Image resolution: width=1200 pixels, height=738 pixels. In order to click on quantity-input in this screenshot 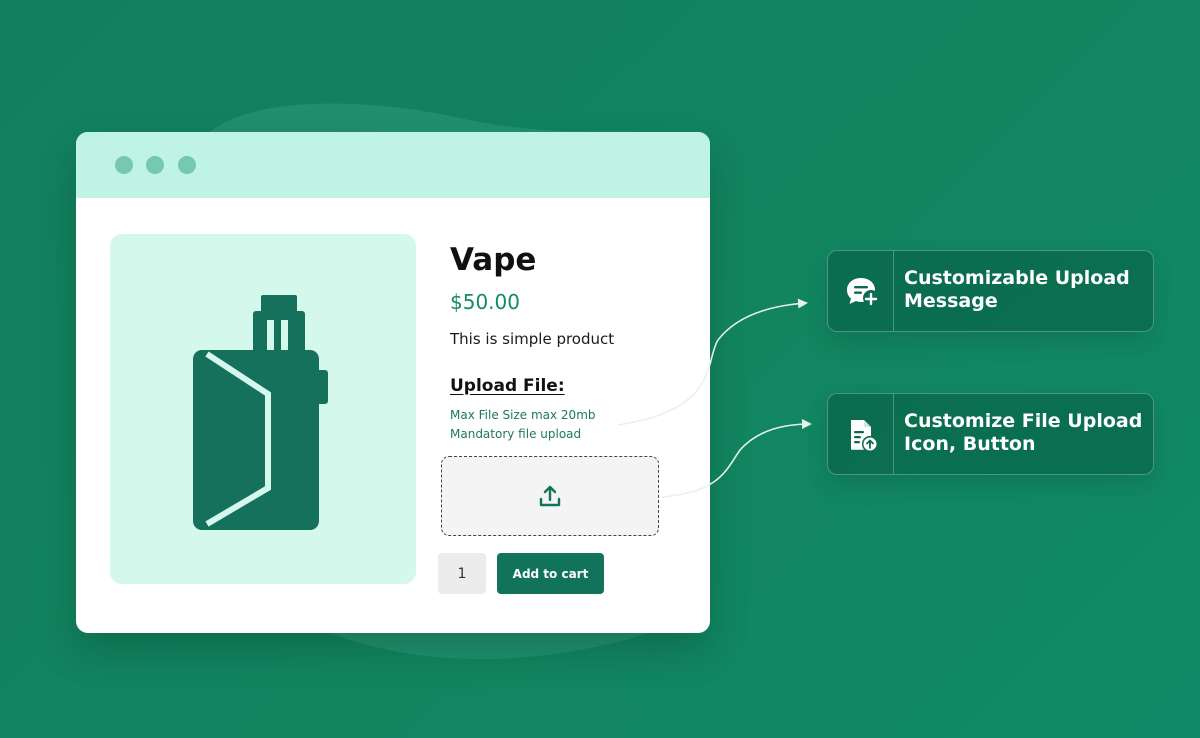, I will do `click(462, 573)`.